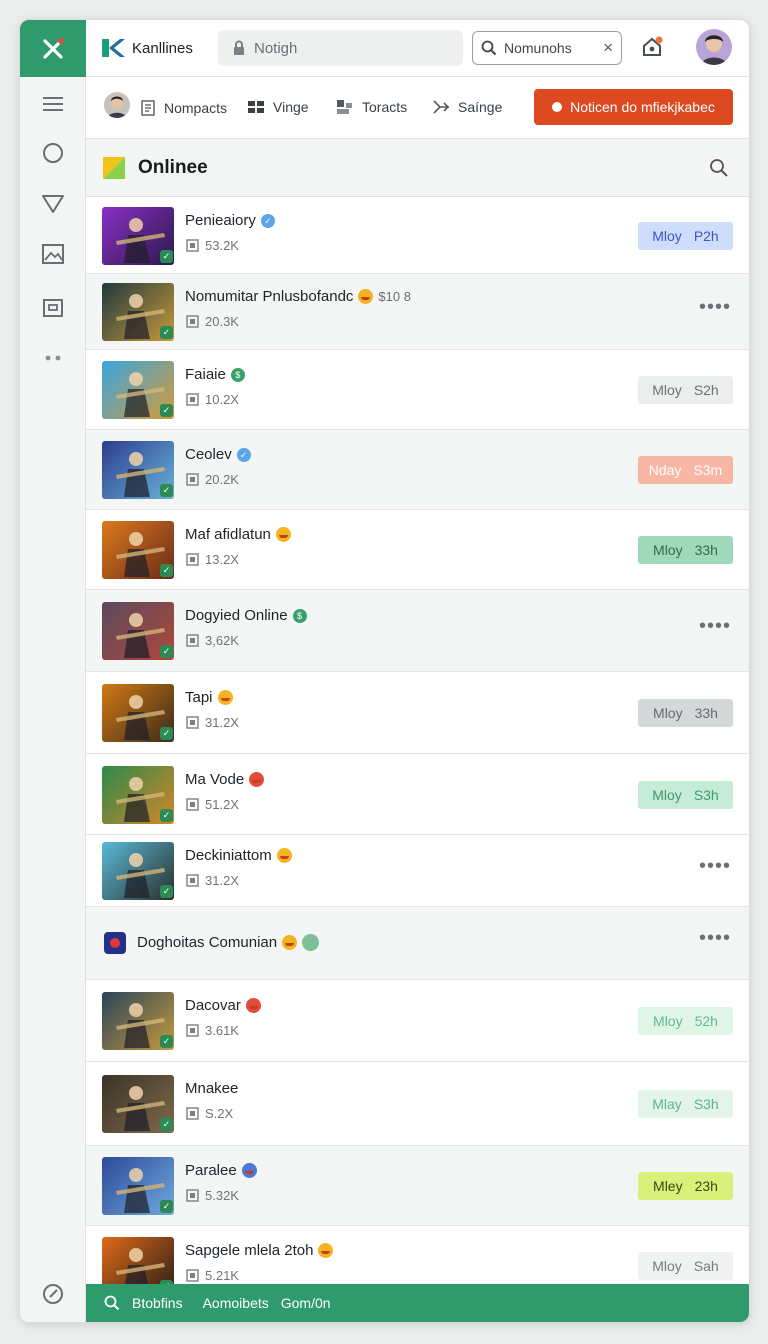  Describe the element at coordinates (228, 942) in the screenshot. I see `group-title: Doghoitas Comunian` at that location.